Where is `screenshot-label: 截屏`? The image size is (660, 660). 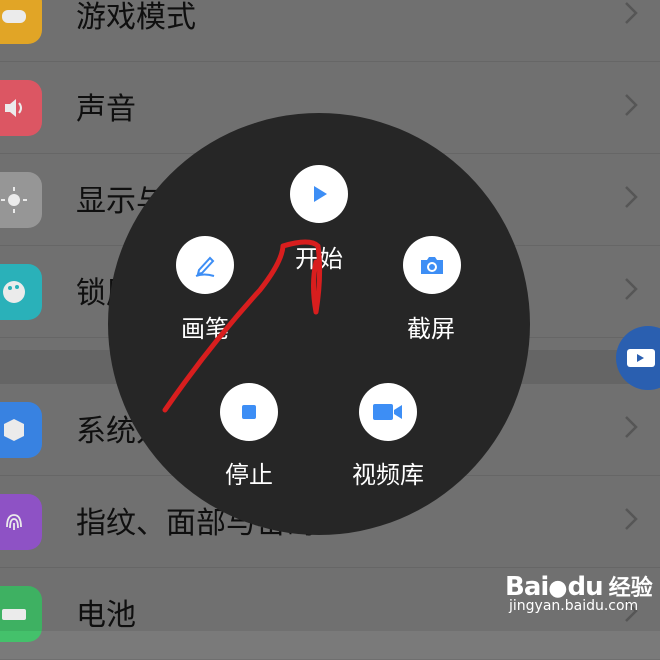
screenshot-label: 截屏 is located at coordinates (431, 329).